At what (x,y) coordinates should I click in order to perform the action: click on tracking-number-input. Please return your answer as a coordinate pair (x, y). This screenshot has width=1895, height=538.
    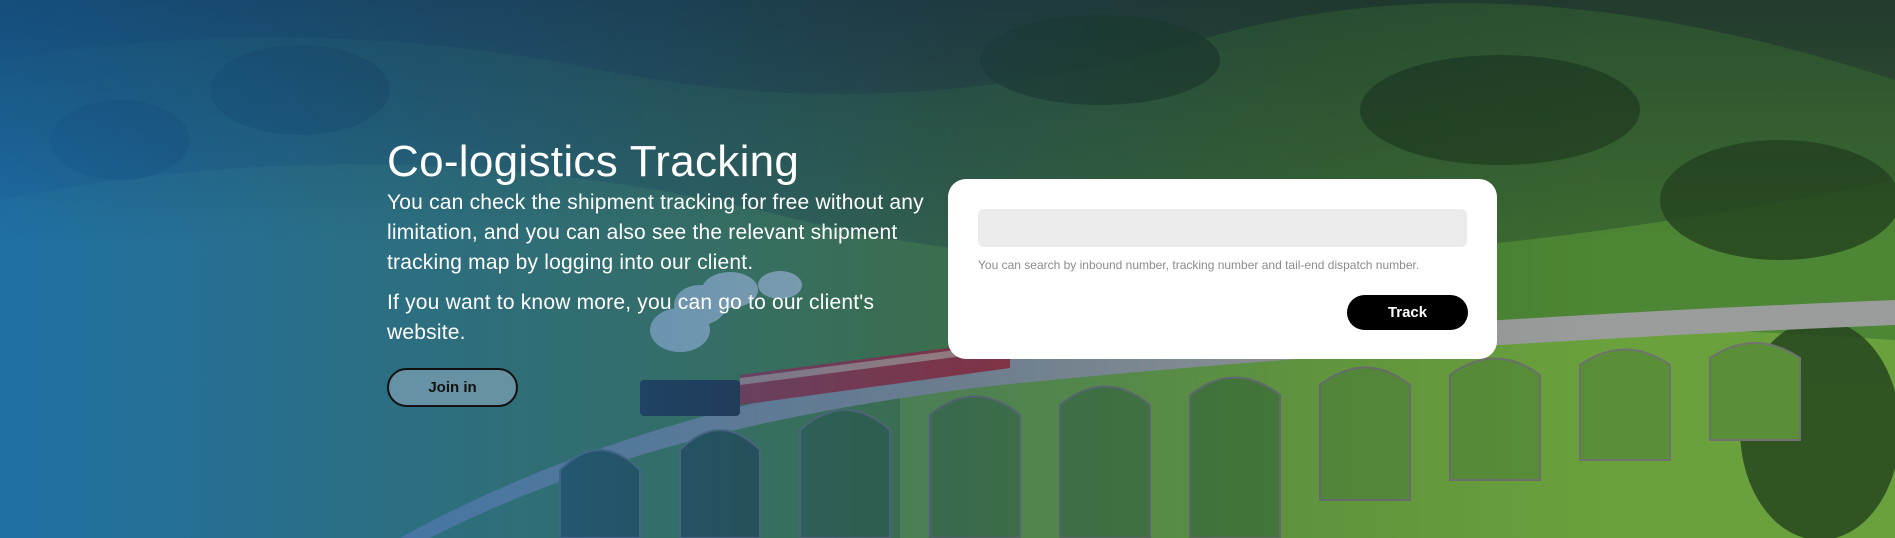
    Looking at the image, I should click on (1222, 228).